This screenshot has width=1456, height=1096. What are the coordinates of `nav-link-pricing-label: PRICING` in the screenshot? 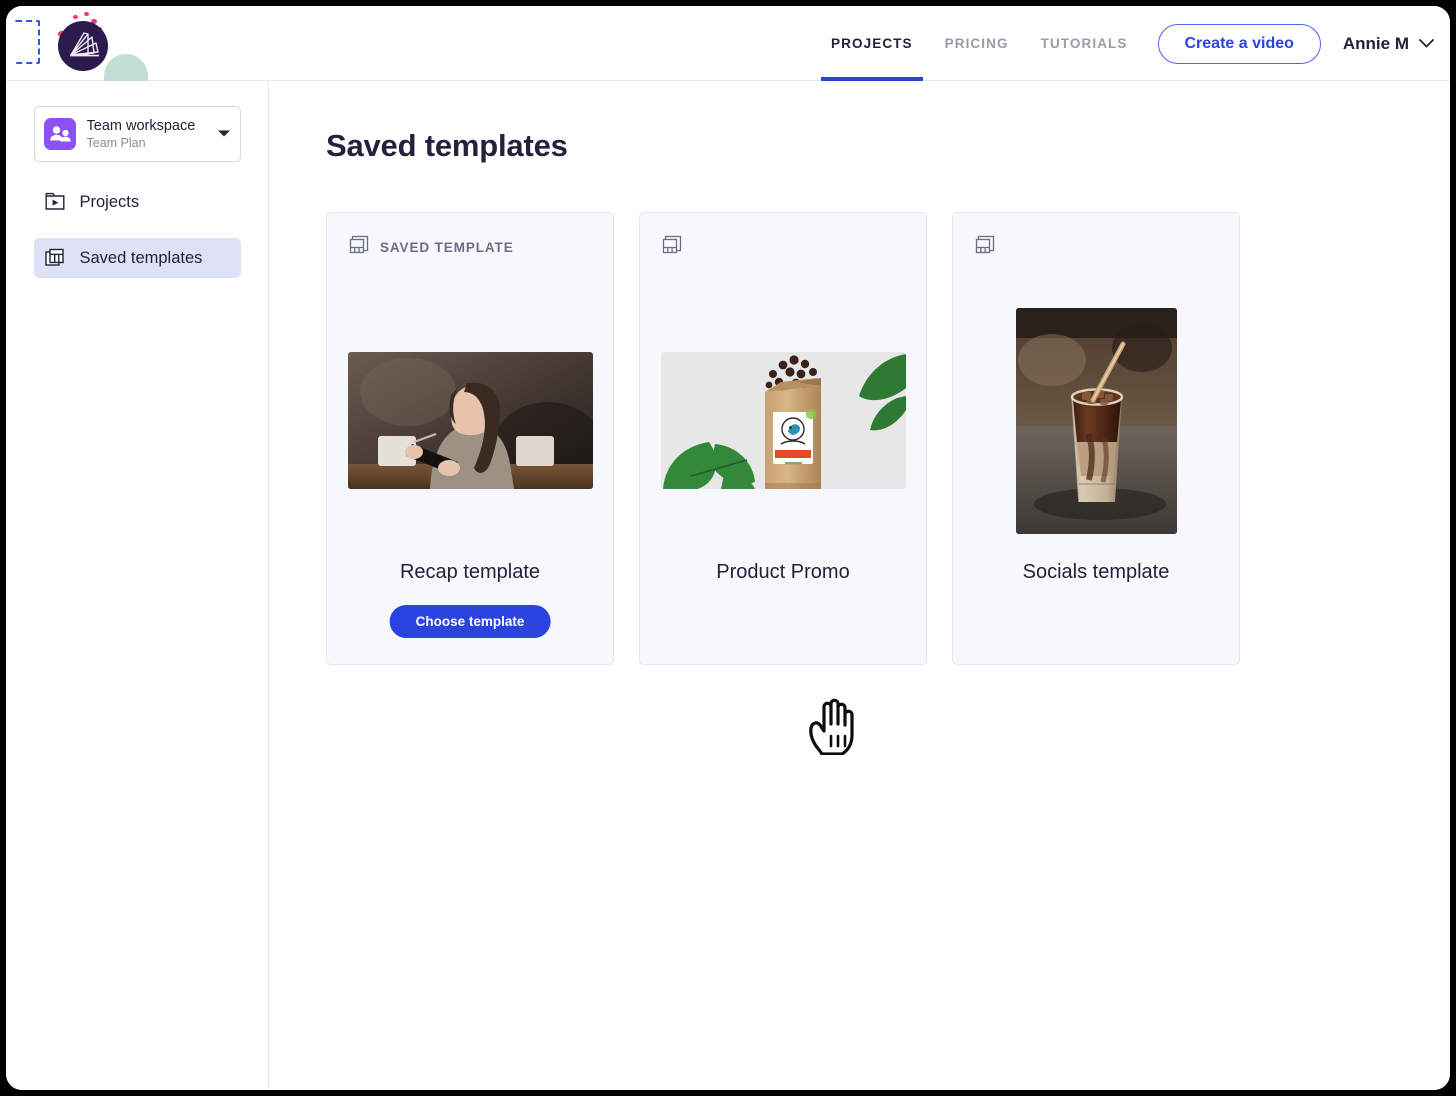 It's located at (976, 43).